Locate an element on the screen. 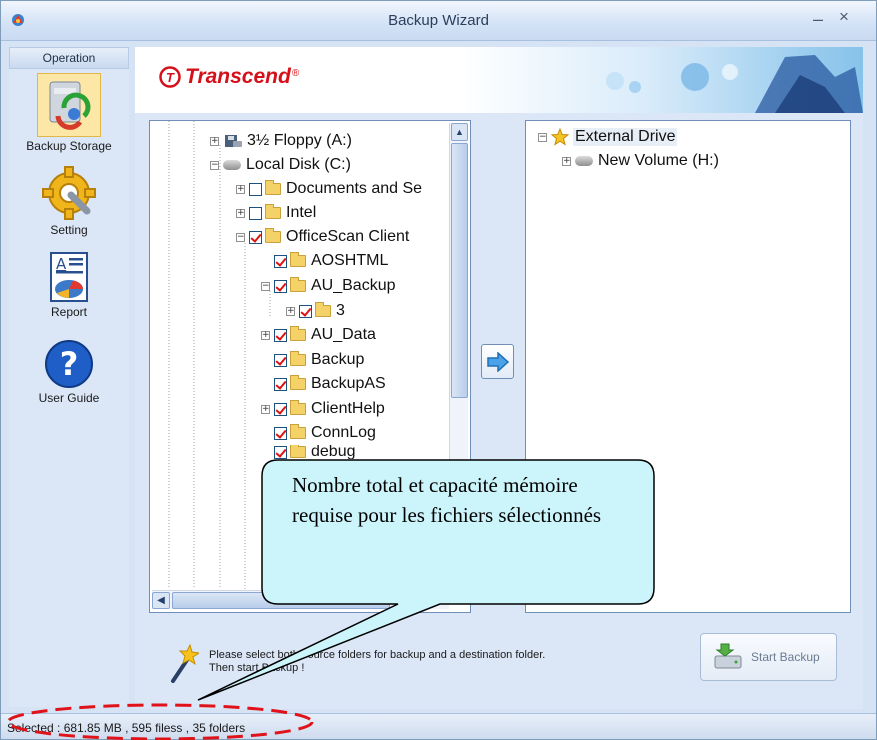  destination-tree-node: − External Drive is located at coordinates (608, 137).